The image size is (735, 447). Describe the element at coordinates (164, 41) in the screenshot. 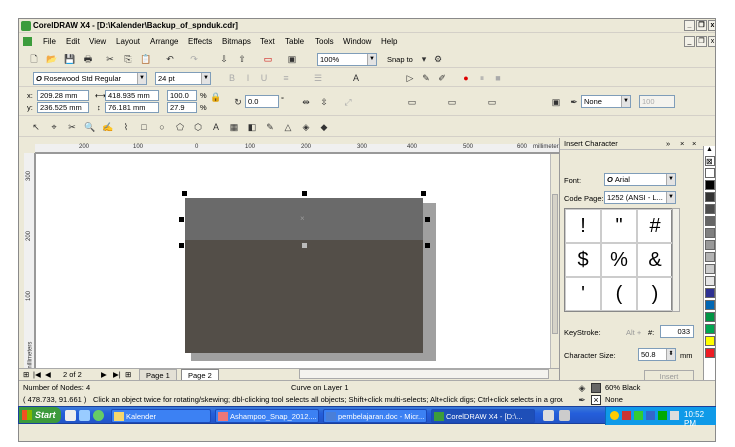

I see `menu-arrange: Arrange` at that location.